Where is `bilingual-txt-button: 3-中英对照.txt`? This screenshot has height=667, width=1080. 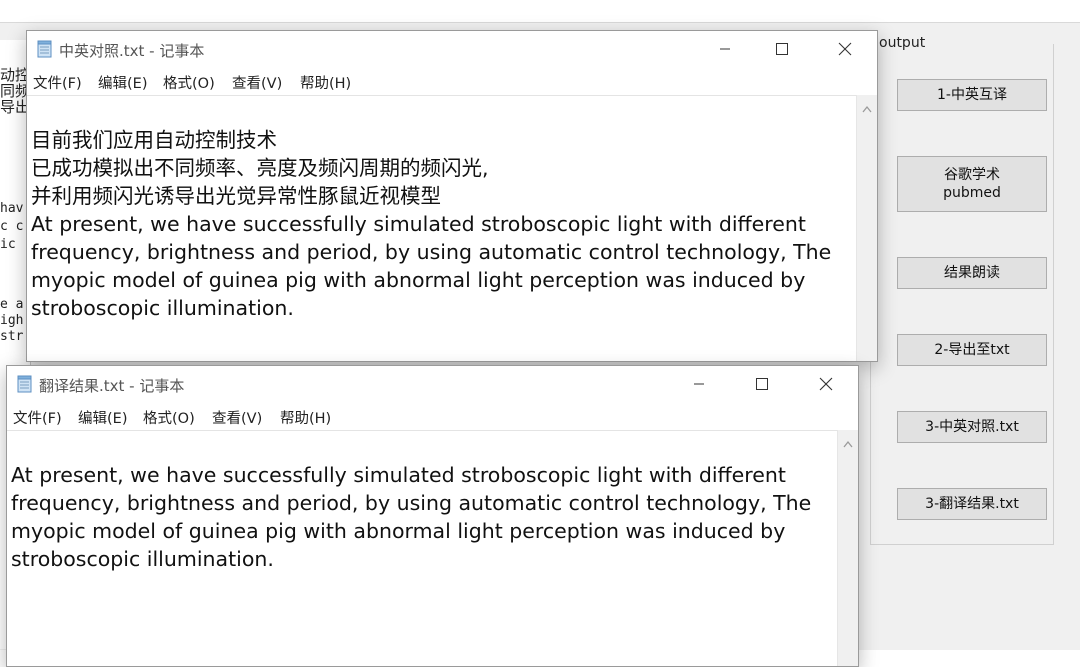
bilingual-txt-button: 3-中英对照.txt is located at coordinates (972, 427).